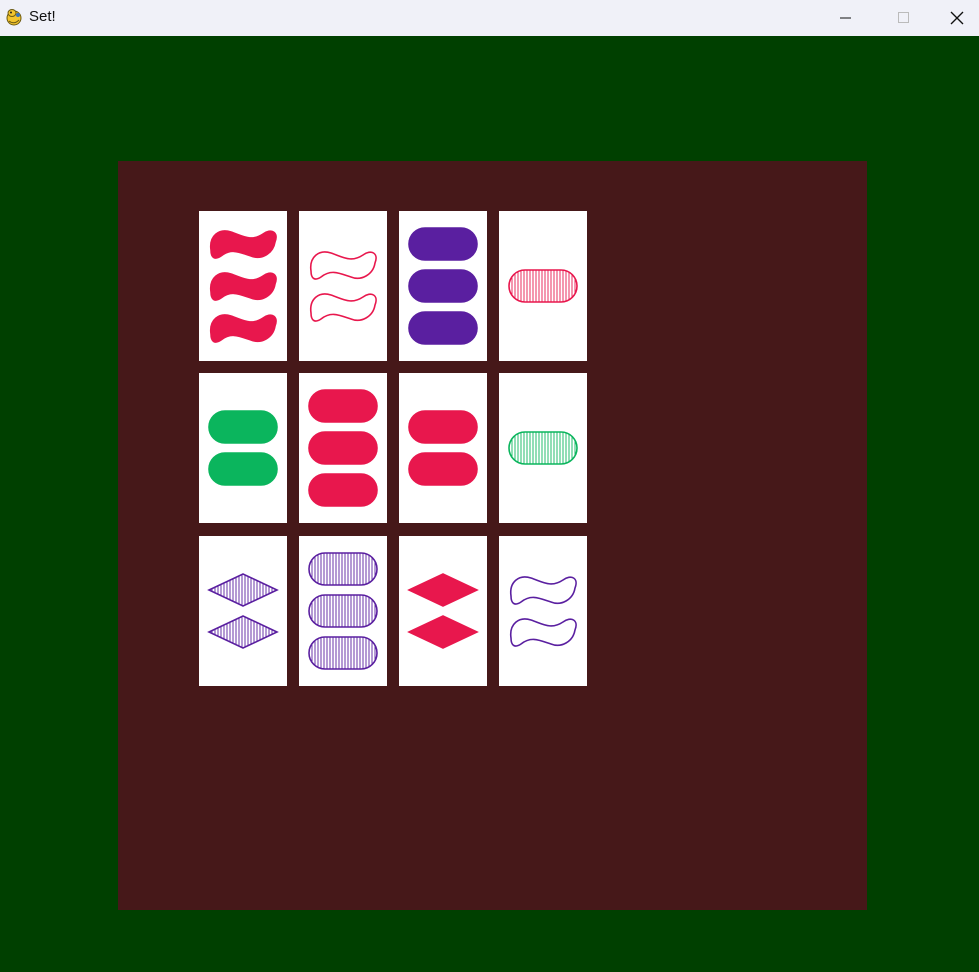  I want to click on maximize-icon, so click(903, 17).